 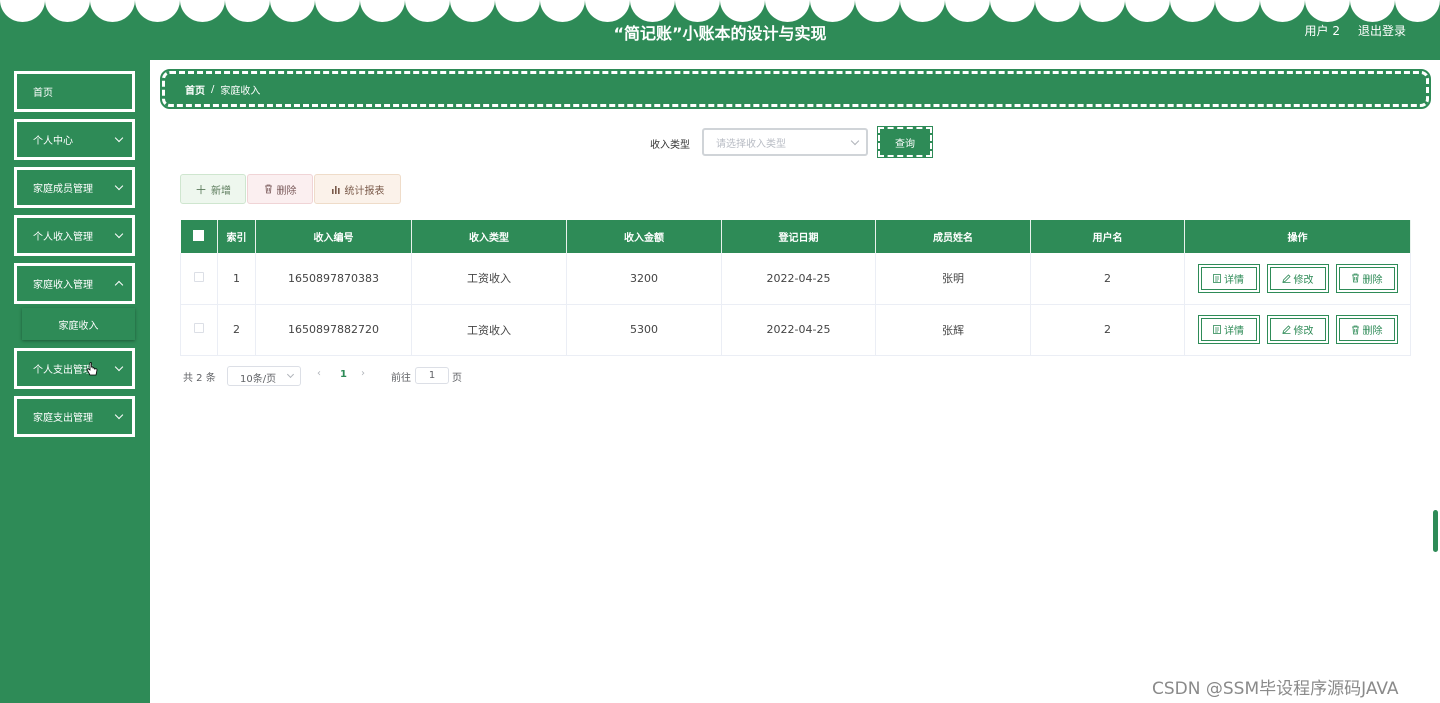 What do you see at coordinates (401, 378) in the screenshot?
I see `goto-label: 前往` at bounding box center [401, 378].